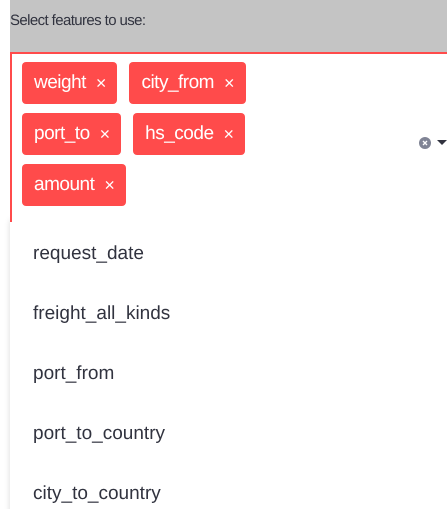  What do you see at coordinates (228, 434) in the screenshot?
I see `dropdown-option: port_to_country` at bounding box center [228, 434].